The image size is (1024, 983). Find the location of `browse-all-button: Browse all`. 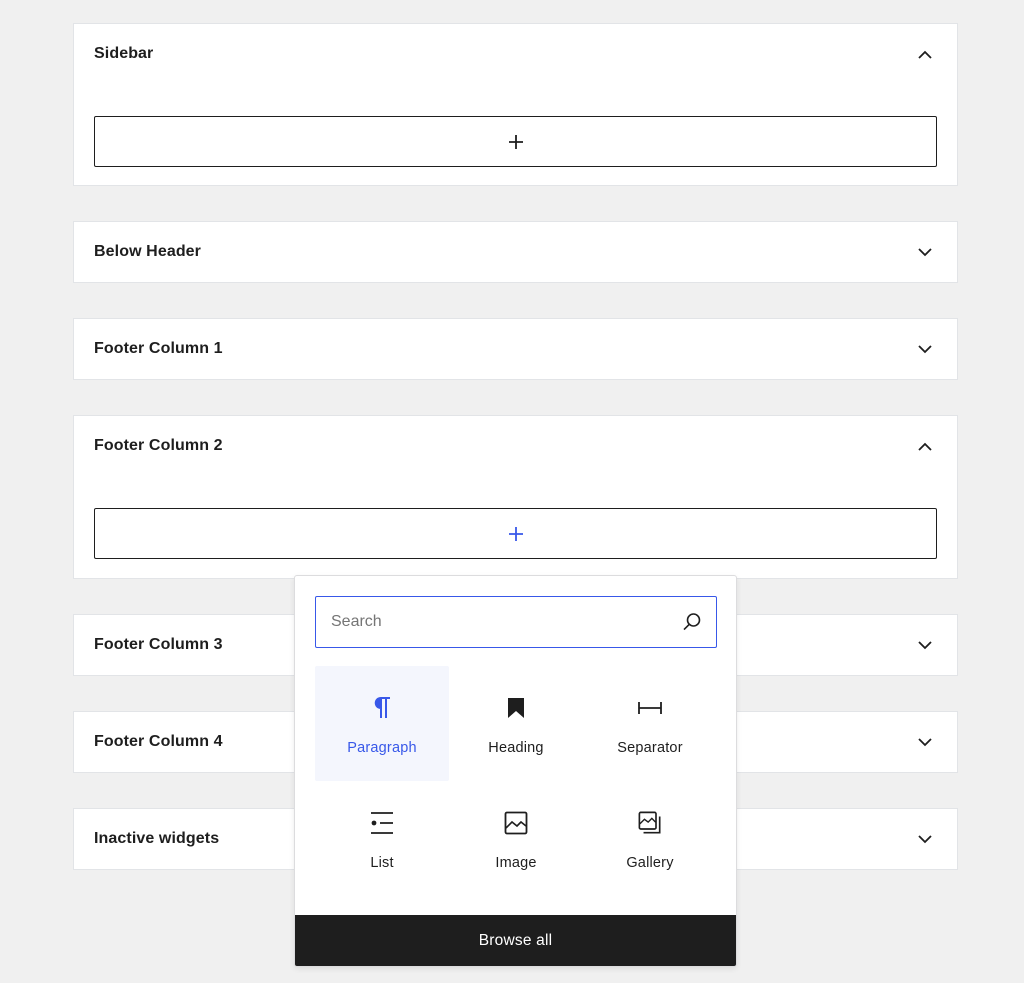

browse-all-button: Browse all is located at coordinates (515, 940).